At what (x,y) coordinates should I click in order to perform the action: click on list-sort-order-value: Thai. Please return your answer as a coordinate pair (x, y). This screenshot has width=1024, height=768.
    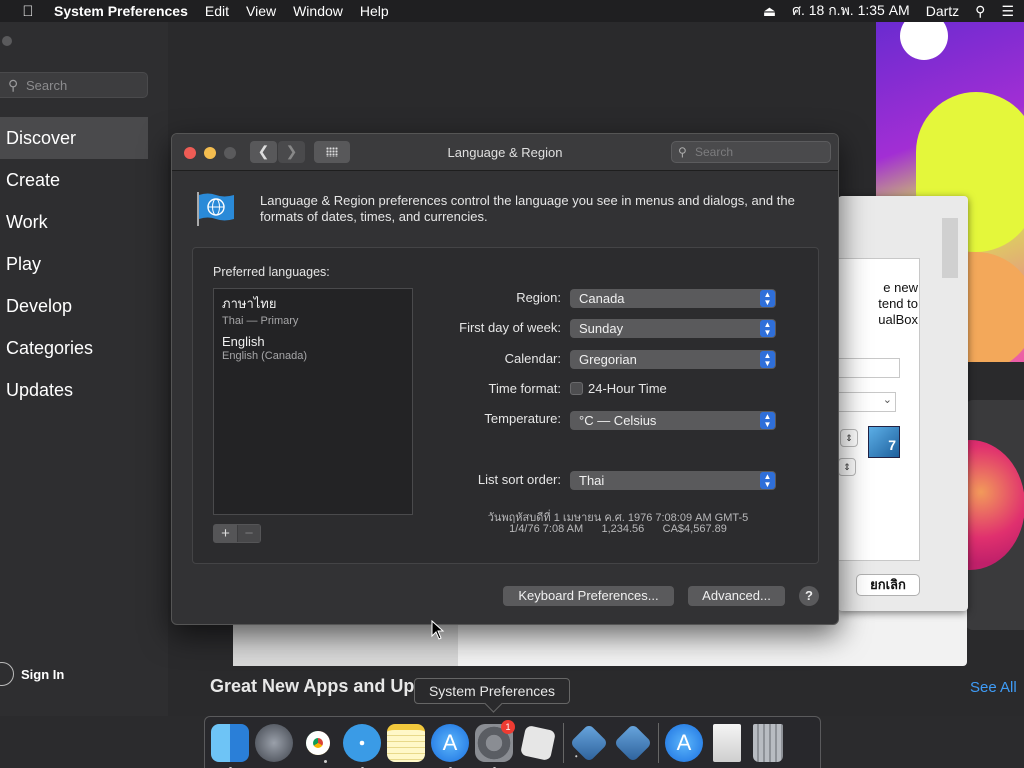
    Looking at the image, I should click on (592, 480).